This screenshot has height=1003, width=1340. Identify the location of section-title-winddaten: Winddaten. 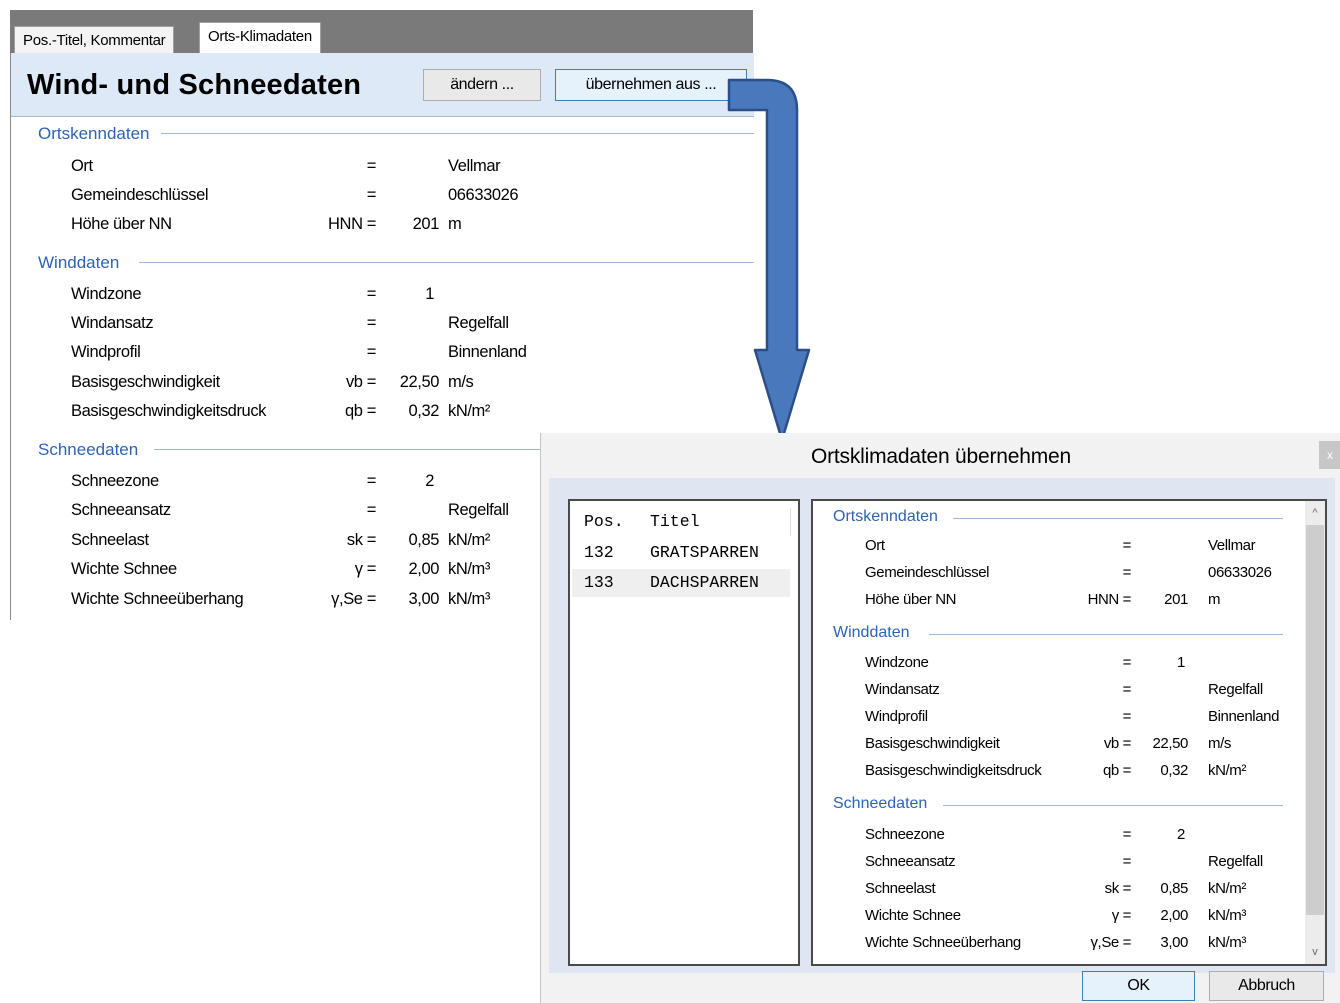
(874, 633).